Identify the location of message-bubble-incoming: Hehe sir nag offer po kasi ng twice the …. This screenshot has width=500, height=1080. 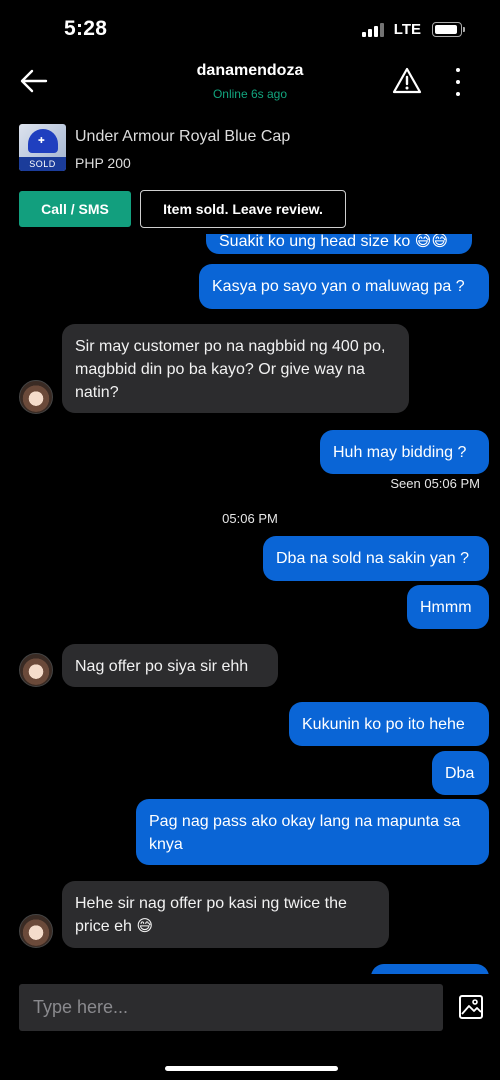
(225, 914).